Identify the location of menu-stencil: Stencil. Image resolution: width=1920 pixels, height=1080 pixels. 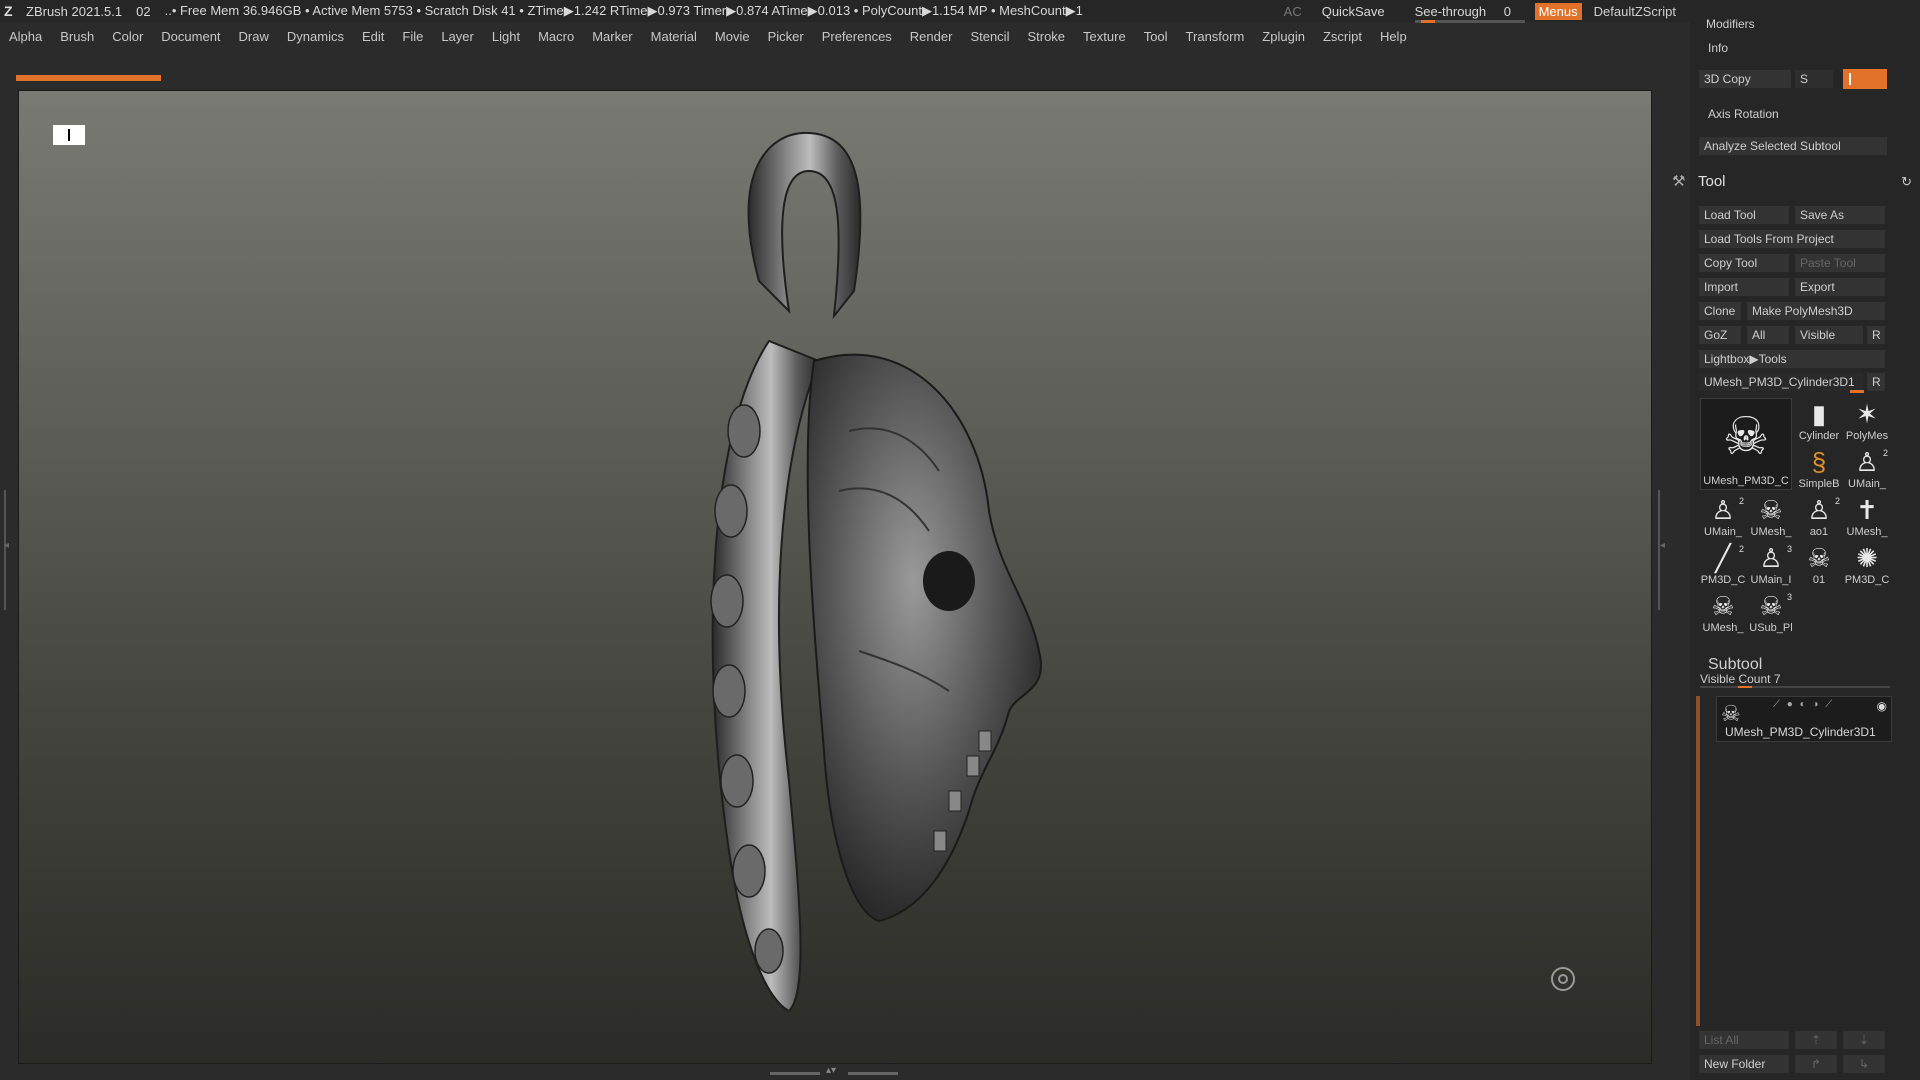
(989, 36).